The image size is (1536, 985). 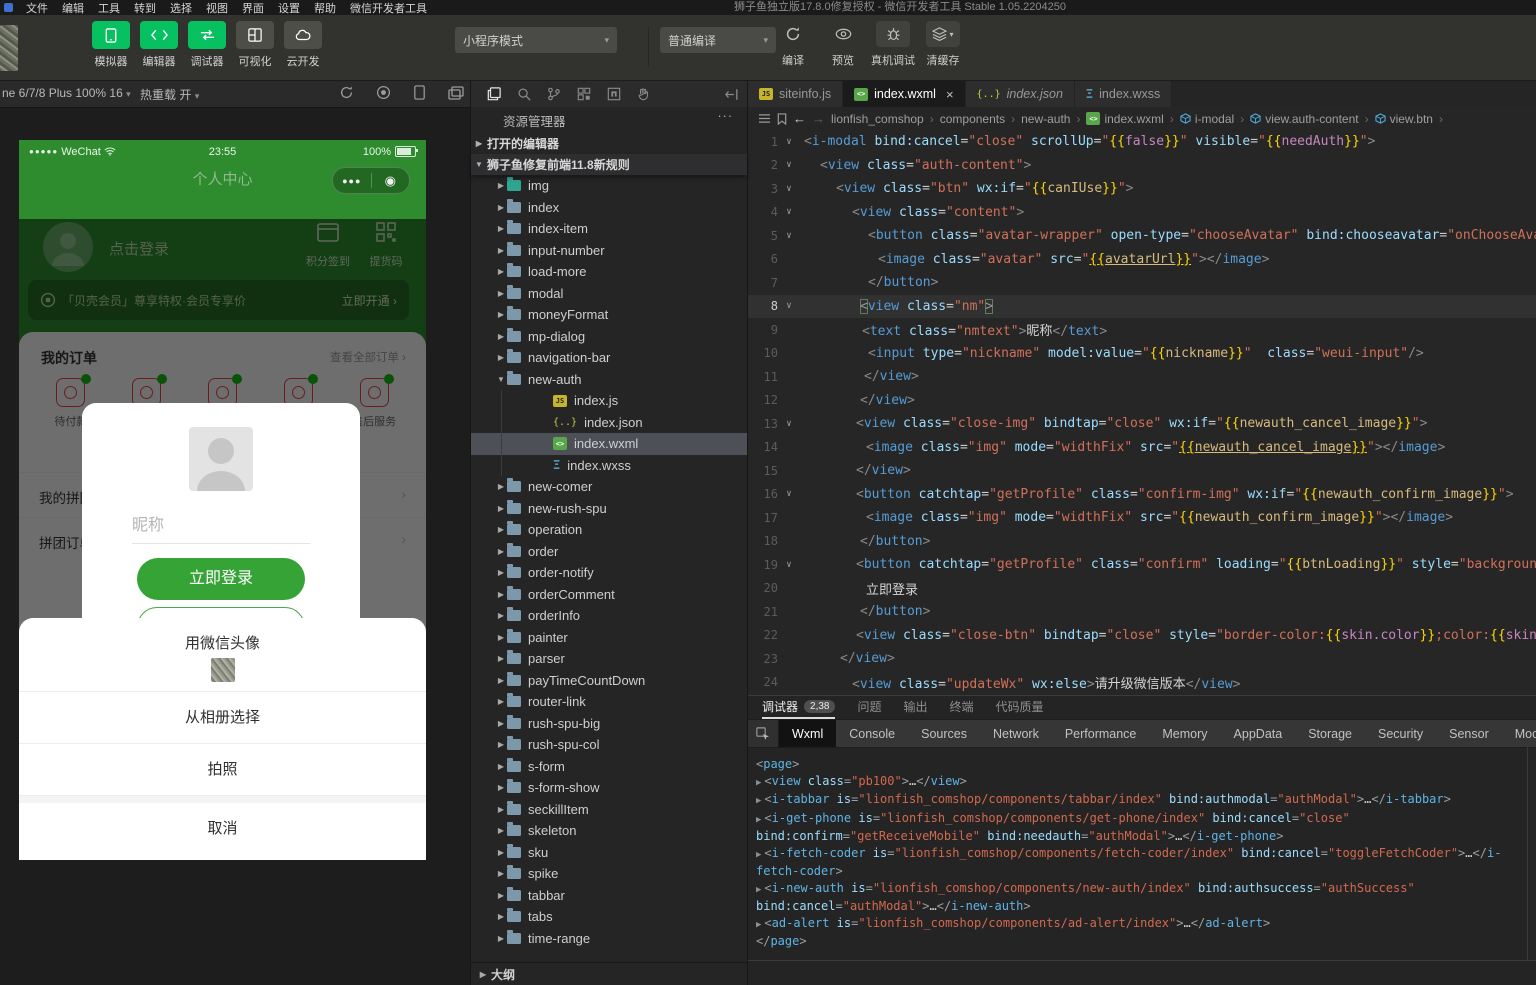 I want to click on restart-icon, so click(x=346, y=92).